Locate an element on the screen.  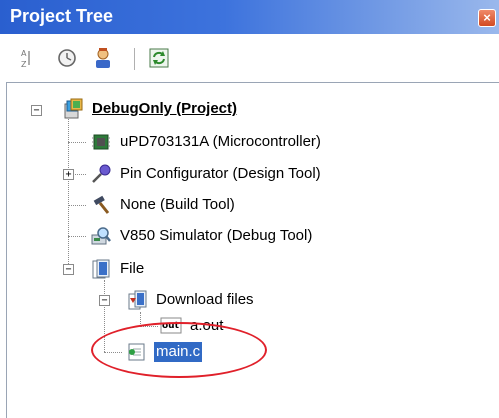
build-tool-label: None (Build Tool) is located at coordinates (177, 204).